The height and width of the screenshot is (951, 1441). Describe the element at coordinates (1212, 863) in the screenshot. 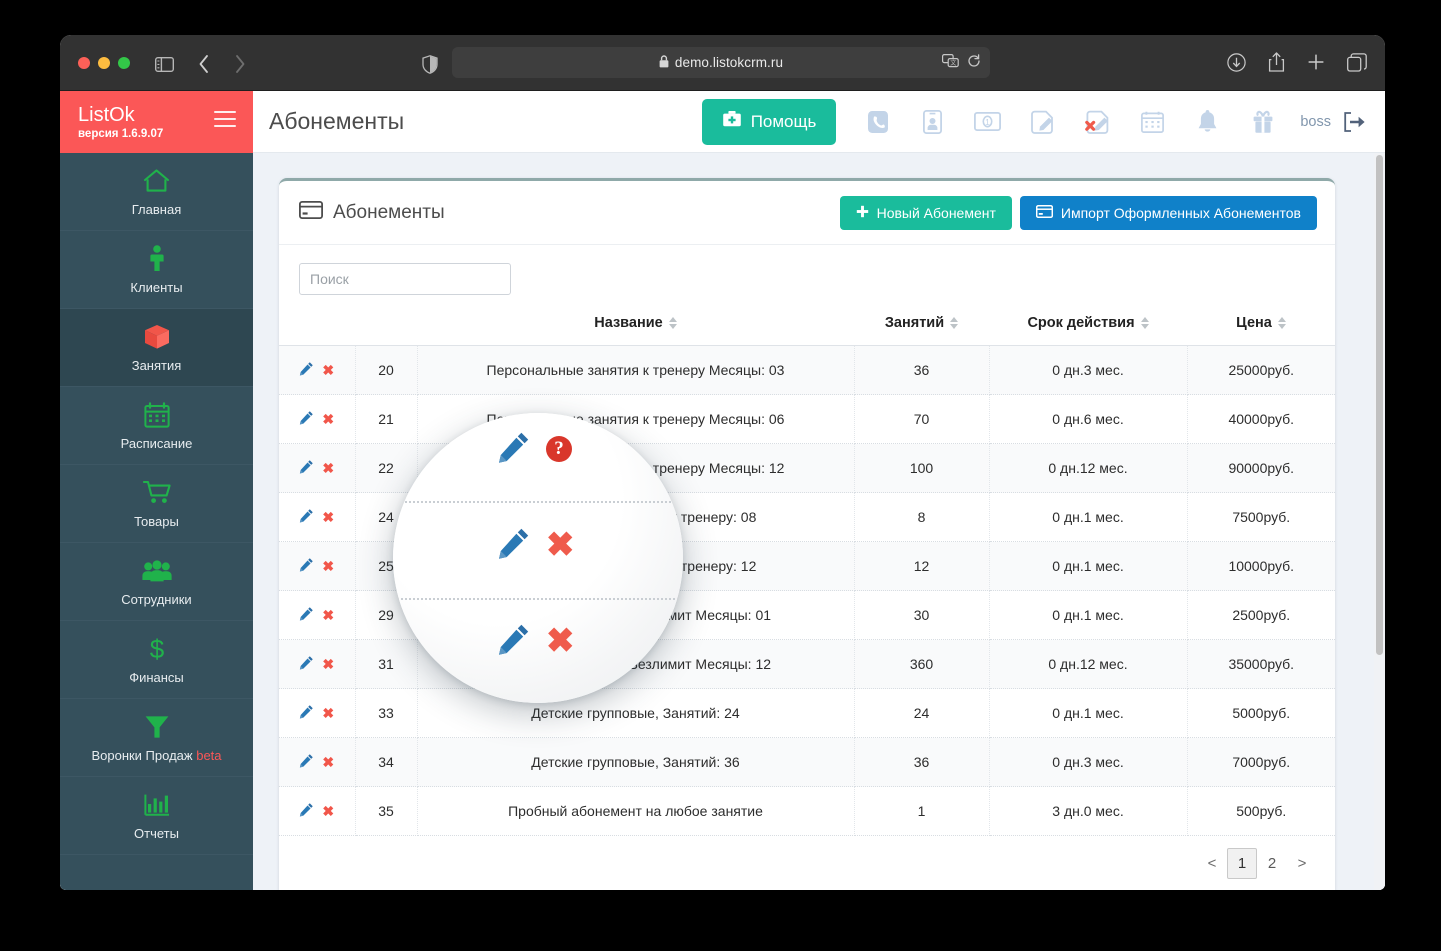

I see `pagination-prev: <` at that location.